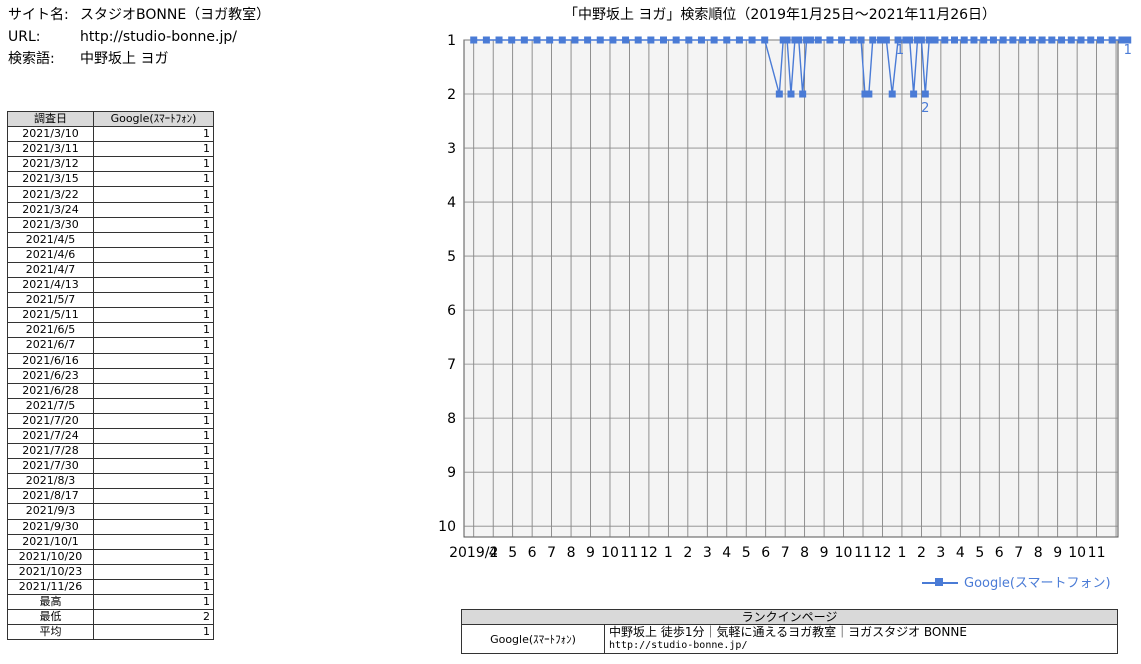 The width and height of the screenshot is (1141, 664). Describe the element at coordinates (451, 149) in the screenshot. I see `y-tick-label: 3` at that location.